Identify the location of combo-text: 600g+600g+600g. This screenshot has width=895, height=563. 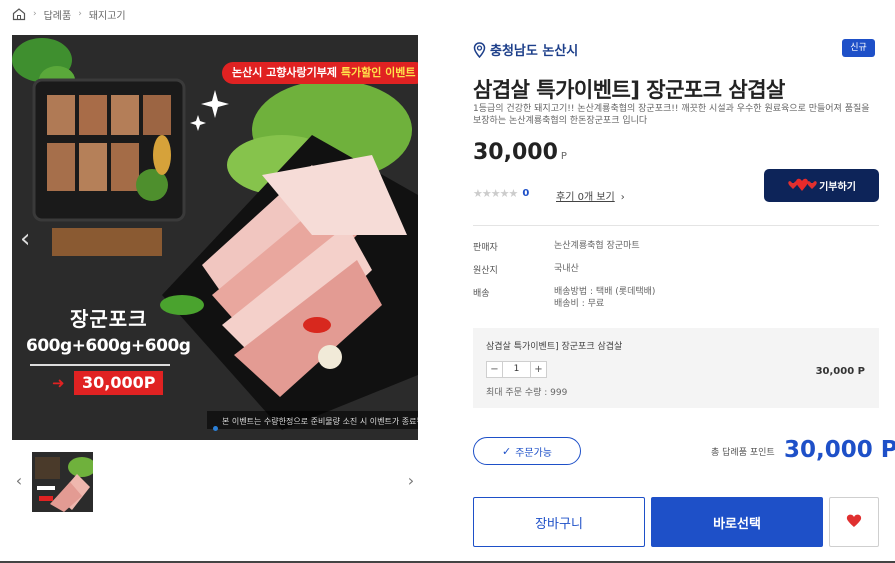
(108, 346).